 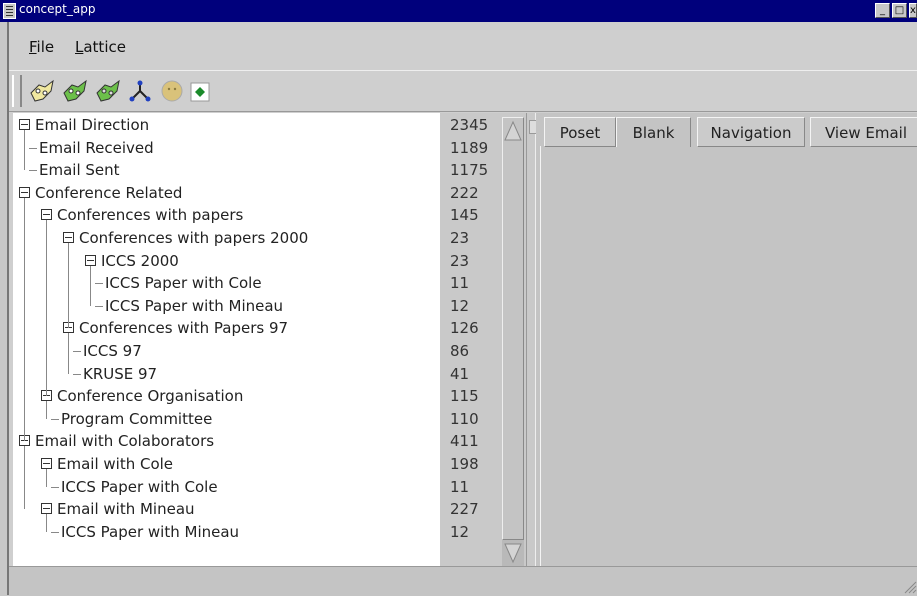 I want to click on tree-row-count: 411, so click(x=464, y=441).